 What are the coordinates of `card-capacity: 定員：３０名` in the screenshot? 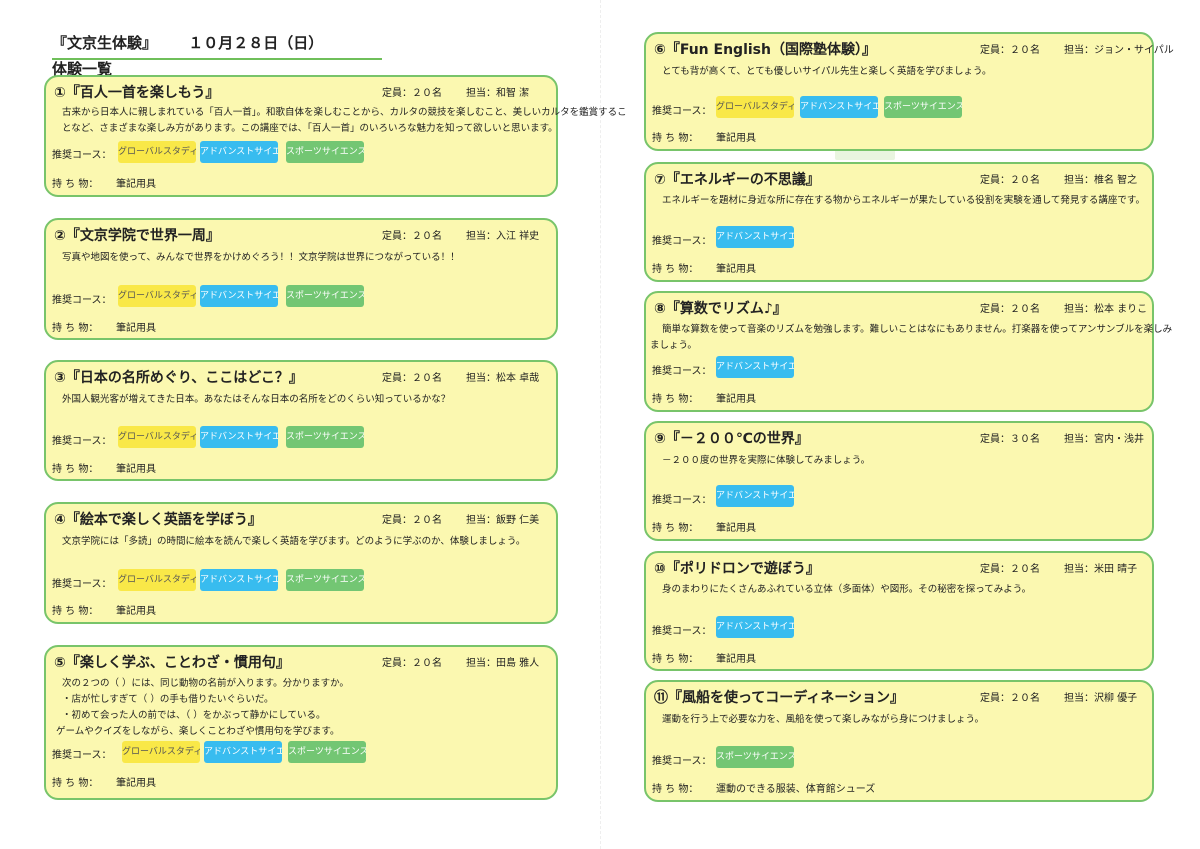 It's located at (1010, 439).